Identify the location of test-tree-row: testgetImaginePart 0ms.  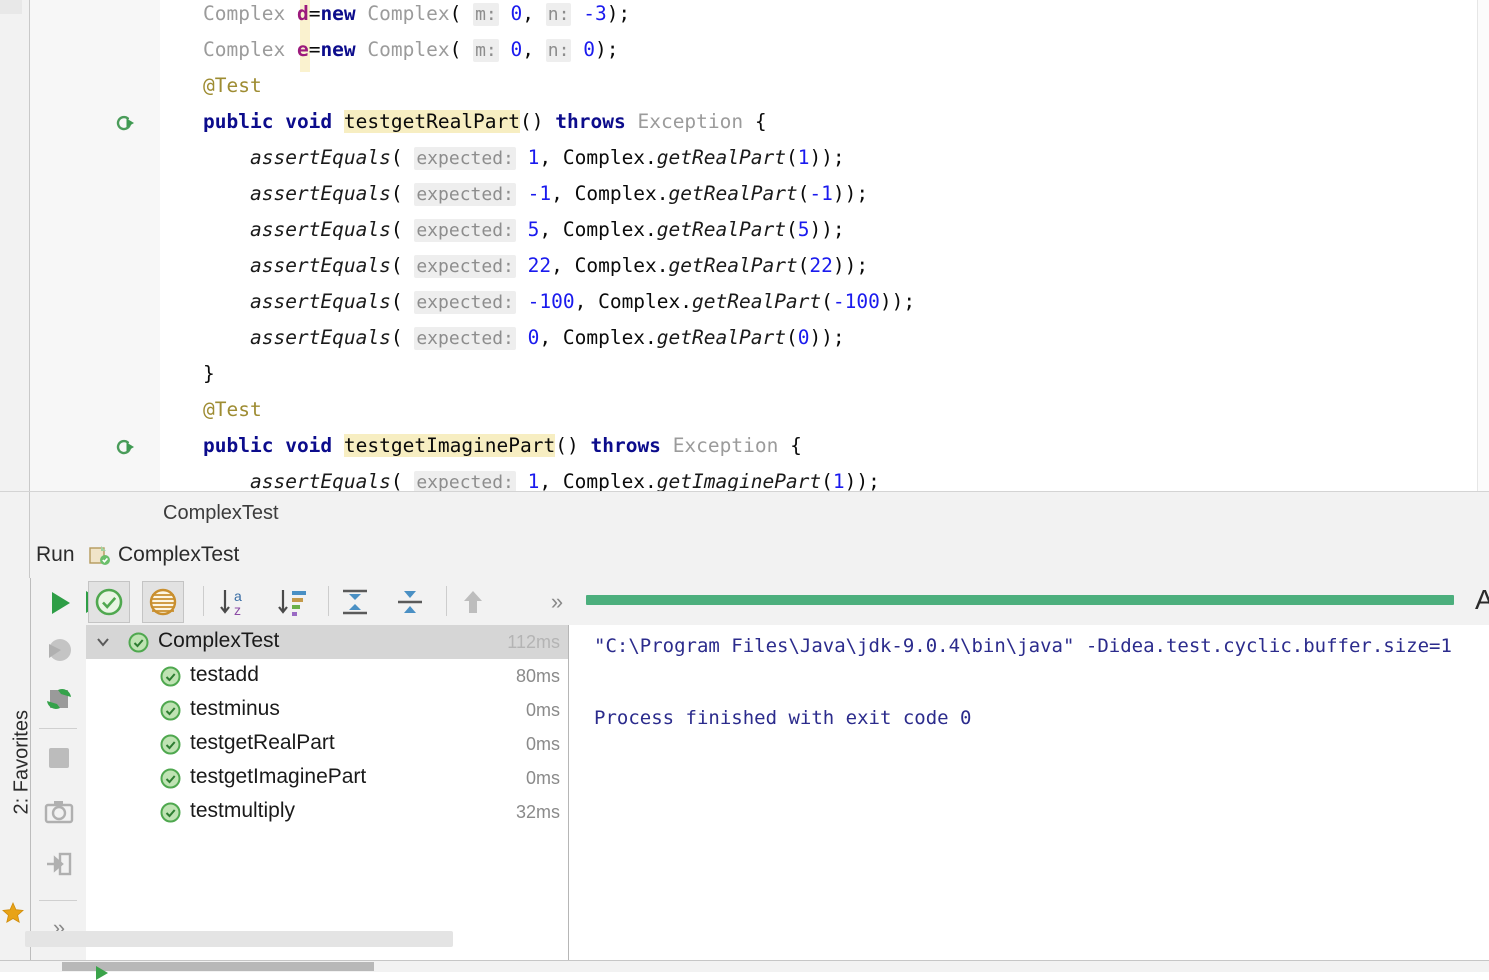
(327, 778).